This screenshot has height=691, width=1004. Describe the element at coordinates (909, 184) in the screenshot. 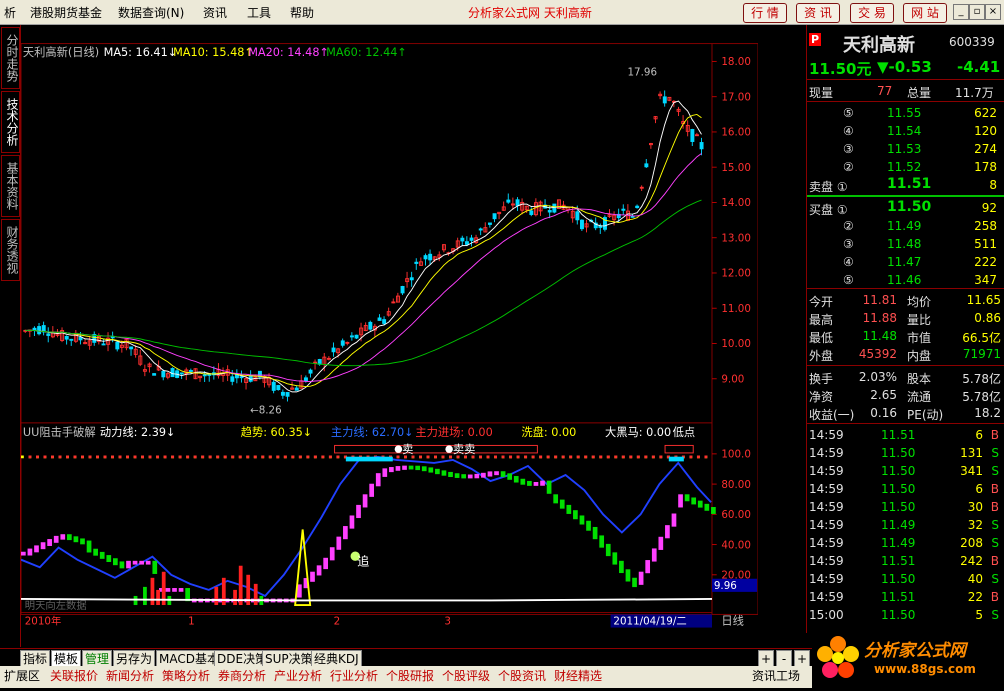

I see `sell-price: 11.51` at that location.